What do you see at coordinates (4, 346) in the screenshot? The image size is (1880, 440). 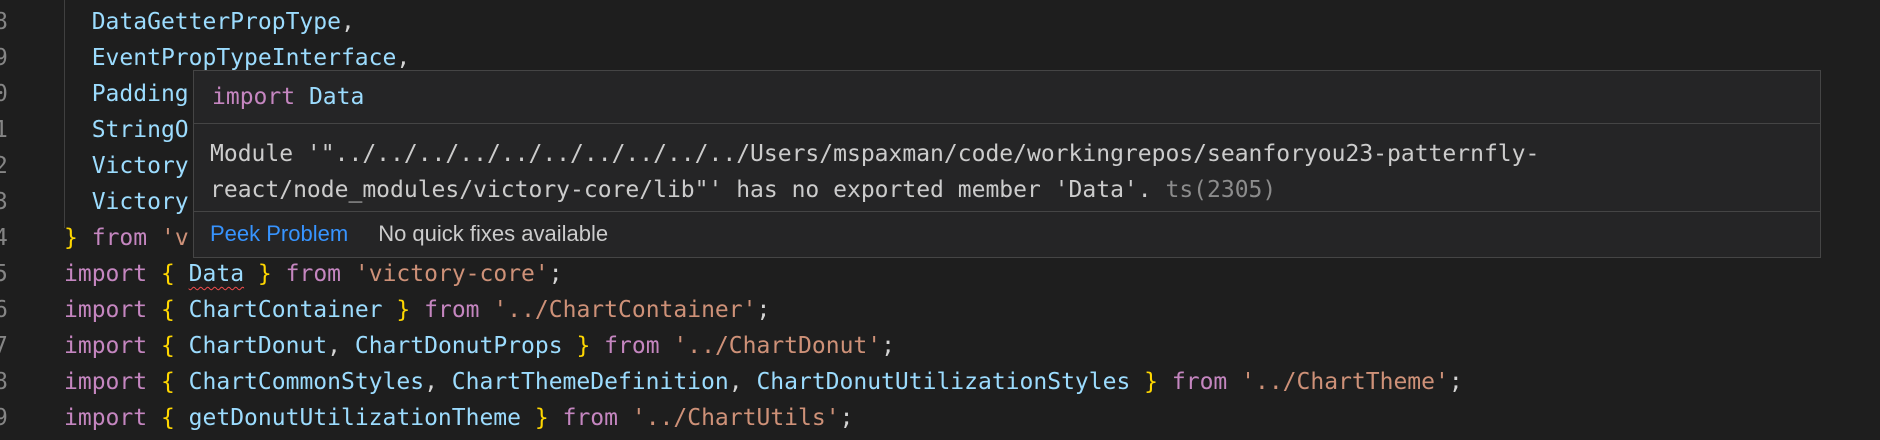 I see `line-number: 7` at bounding box center [4, 346].